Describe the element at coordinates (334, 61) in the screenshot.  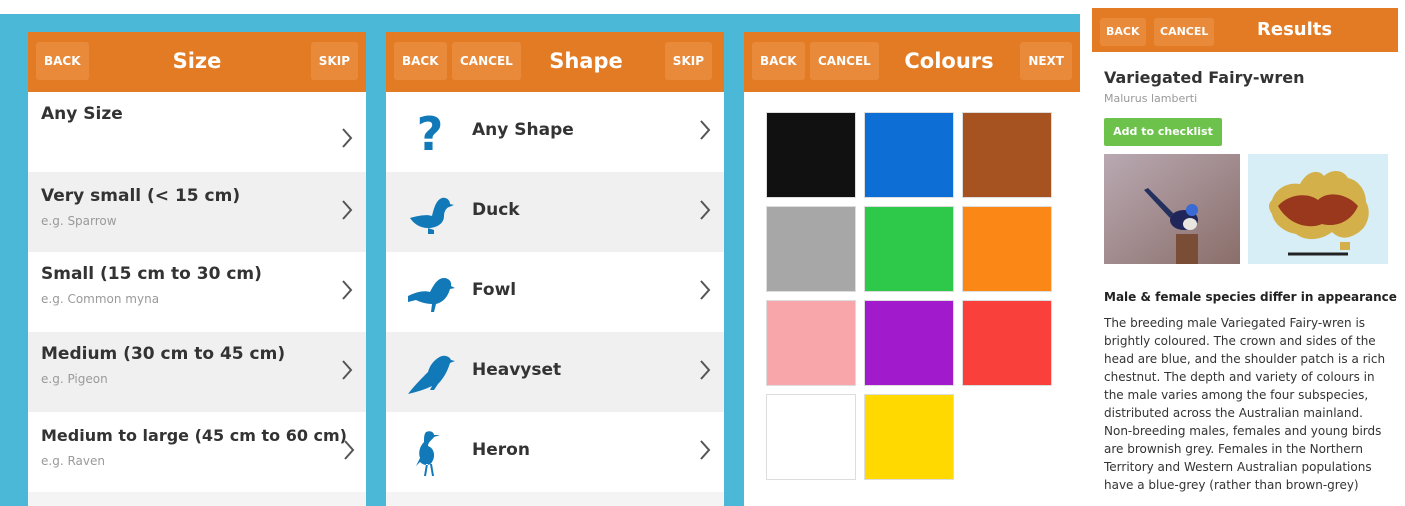
I see `size-skip-button: SKIP` at that location.